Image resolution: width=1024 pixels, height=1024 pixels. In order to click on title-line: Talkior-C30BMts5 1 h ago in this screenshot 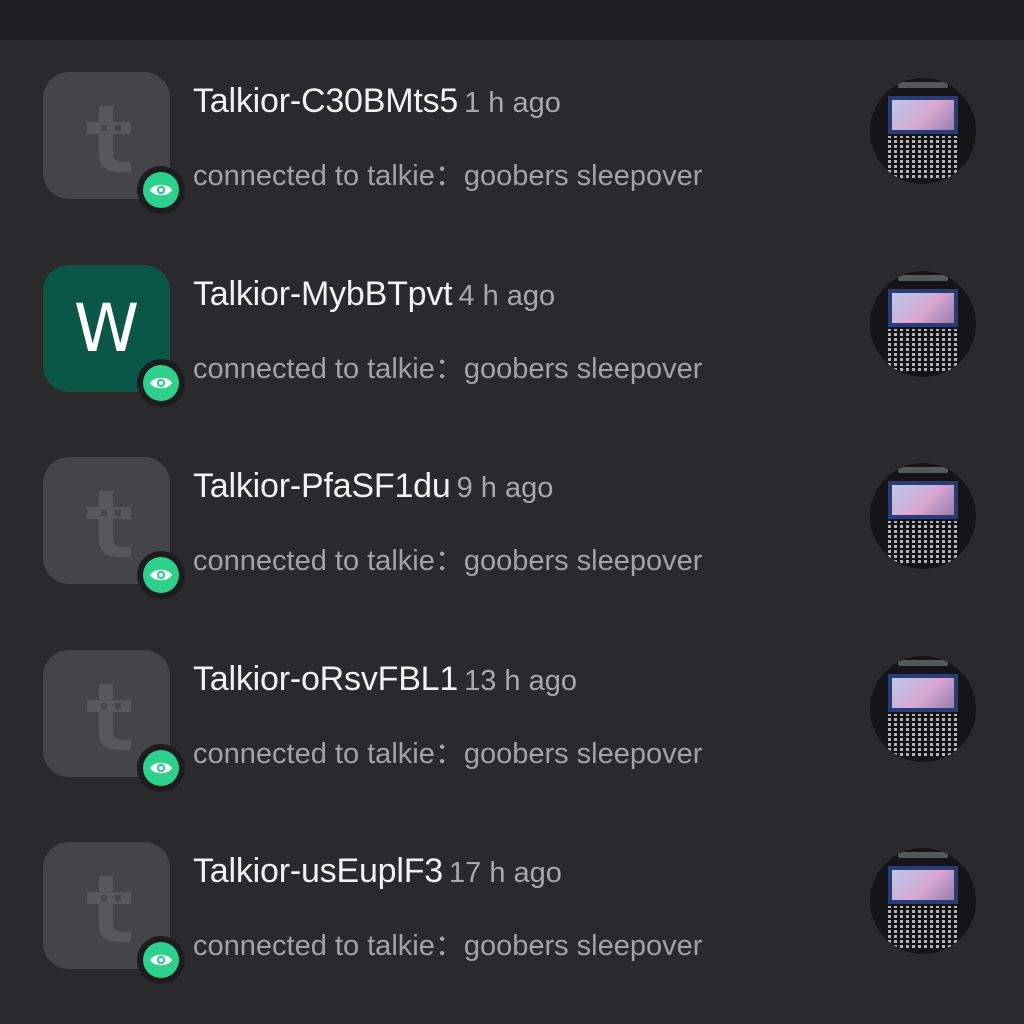, I will do `click(377, 101)`.